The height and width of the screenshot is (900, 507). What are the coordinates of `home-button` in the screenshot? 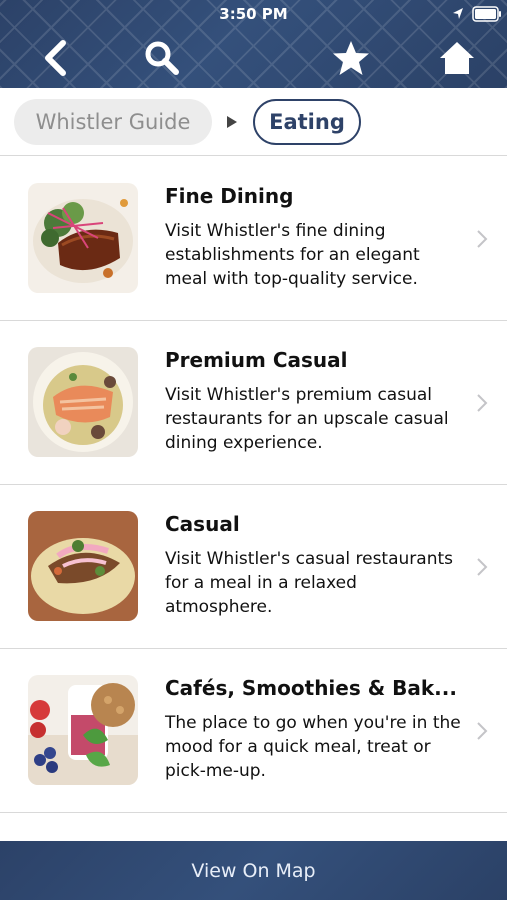 It's located at (457, 58).